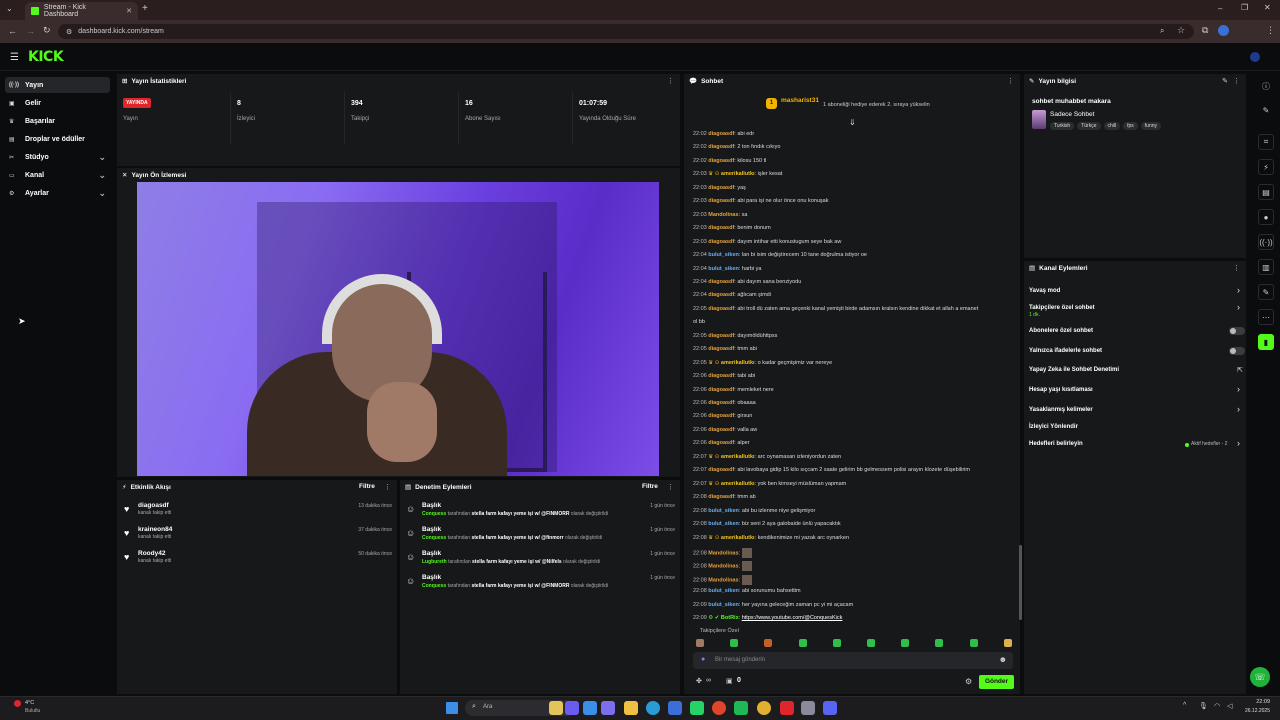  Describe the element at coordinates (12, 31) in the screenshot. I see `back-icon: ←` at that location.